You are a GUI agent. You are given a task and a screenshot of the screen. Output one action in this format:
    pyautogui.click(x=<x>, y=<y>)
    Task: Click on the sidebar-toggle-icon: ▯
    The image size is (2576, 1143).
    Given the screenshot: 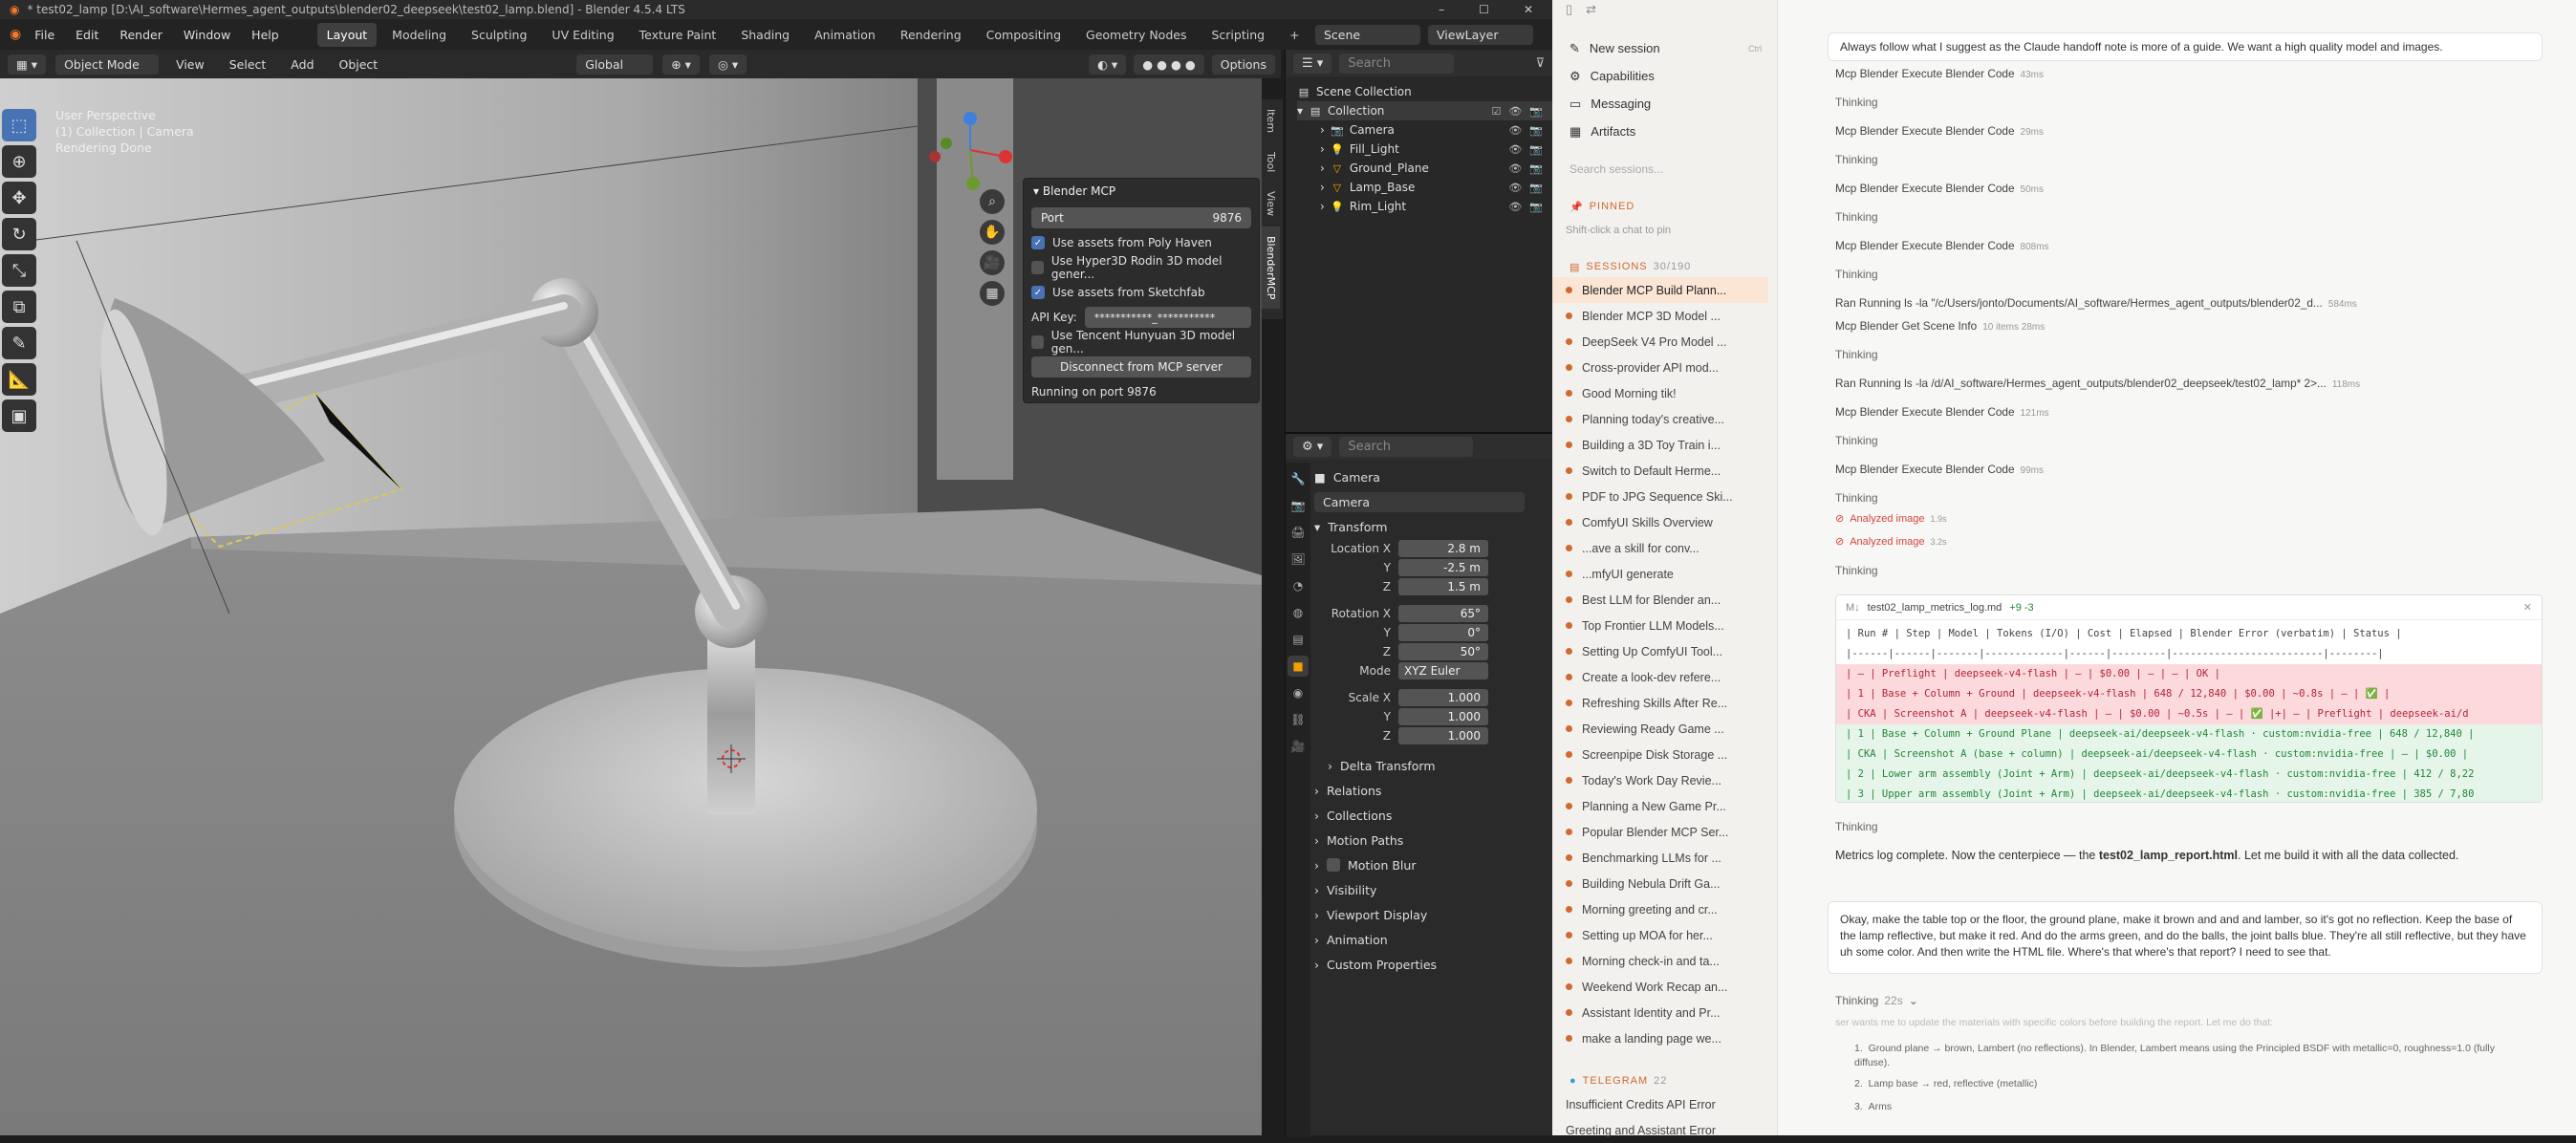 What is the action you would take?
    pyautogui.click(x=1569, y=9)
    